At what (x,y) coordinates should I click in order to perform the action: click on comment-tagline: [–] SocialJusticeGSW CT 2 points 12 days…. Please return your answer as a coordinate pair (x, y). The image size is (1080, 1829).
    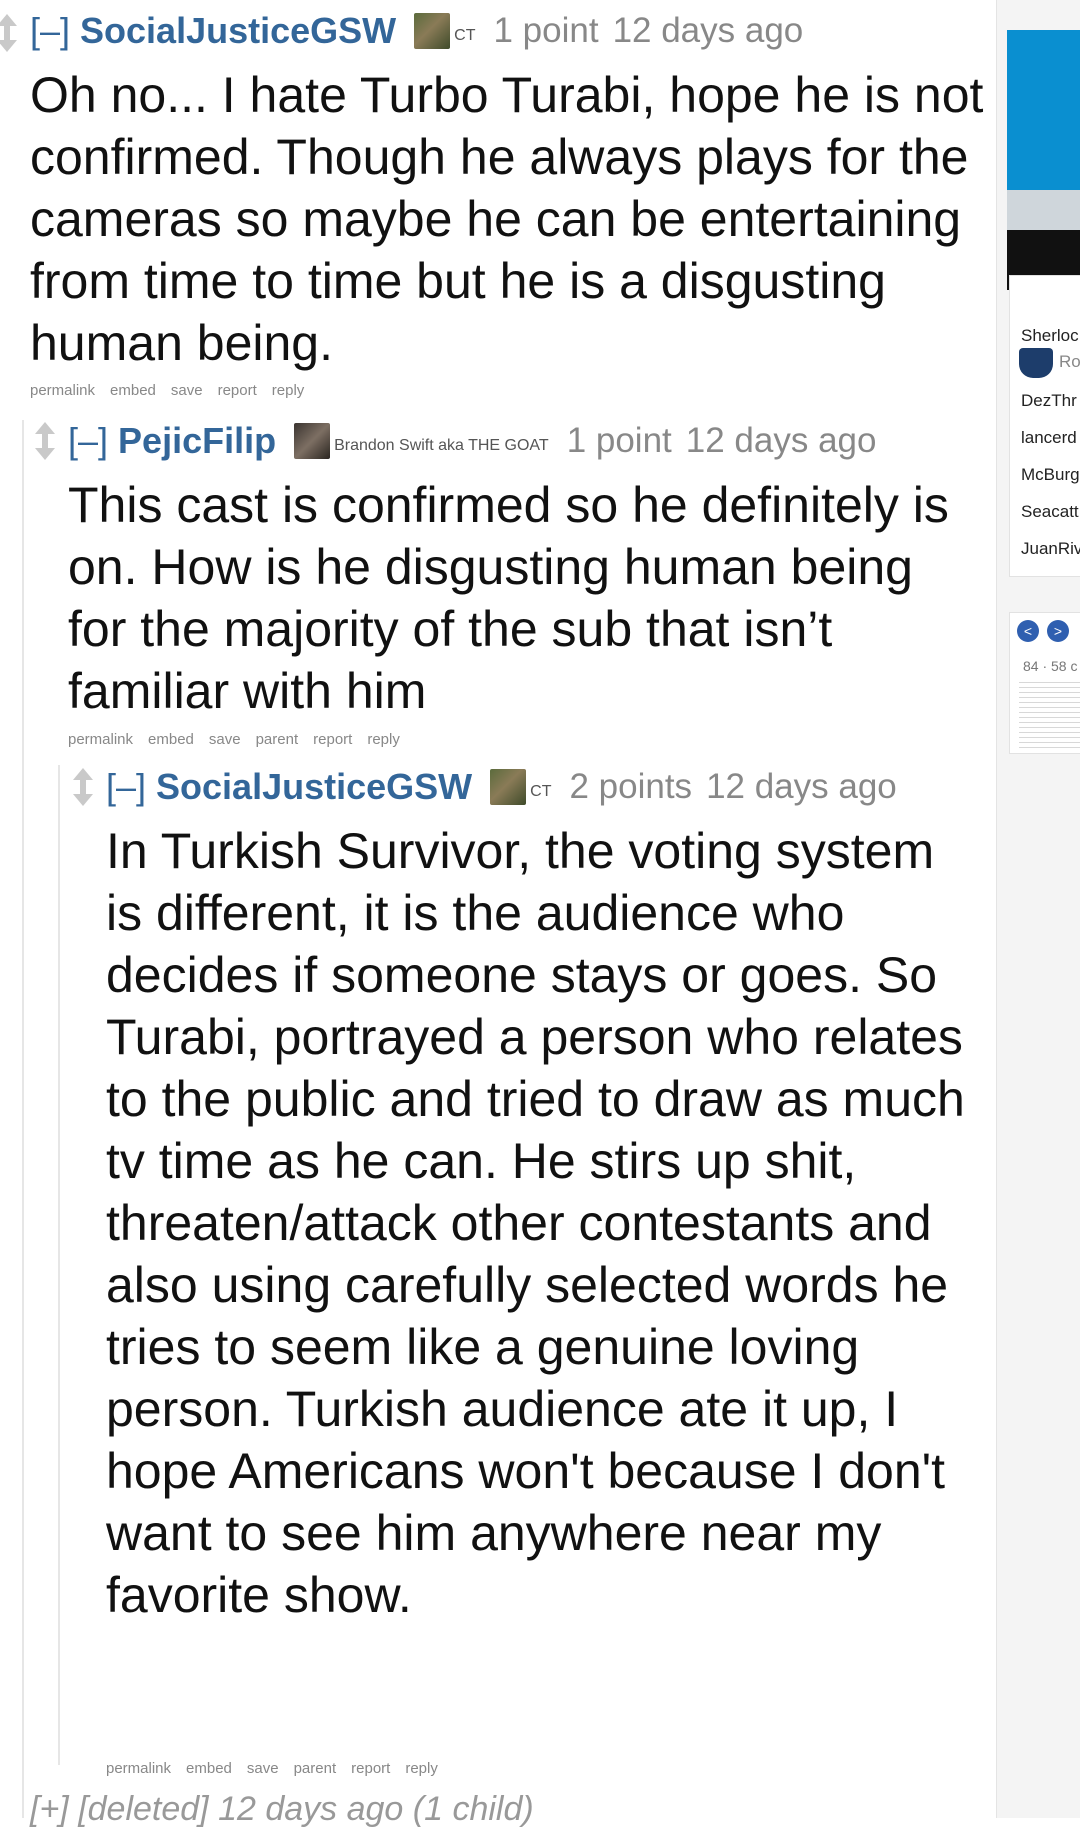
    Looking at the image, I should click on (501, 787).